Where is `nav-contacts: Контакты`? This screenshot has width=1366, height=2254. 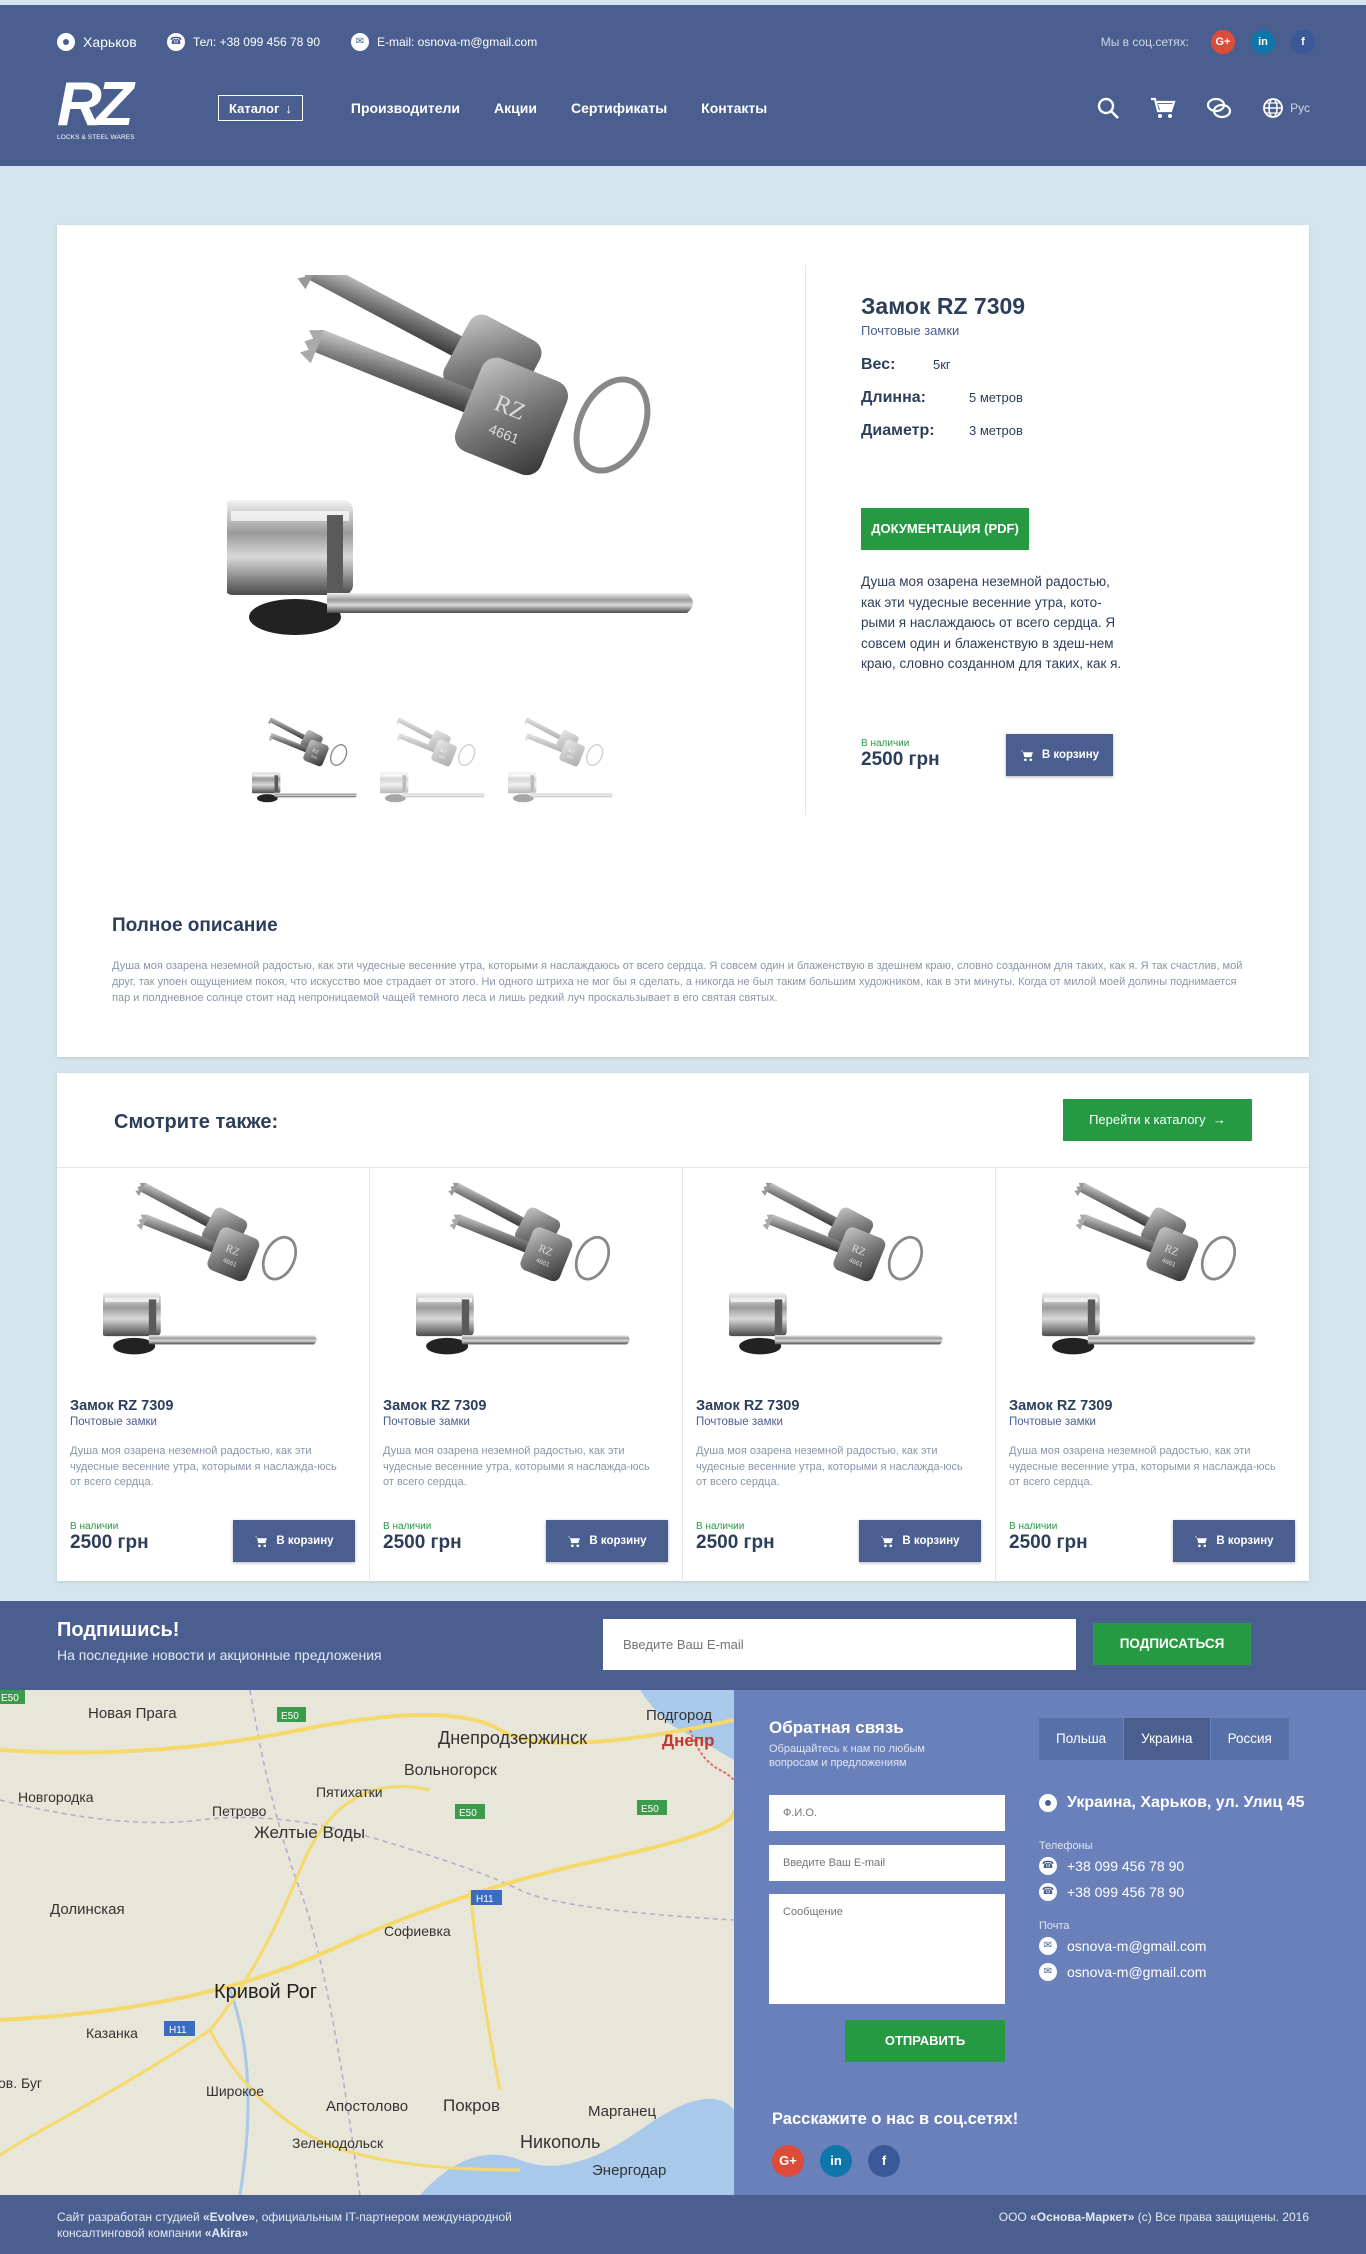 nav-contacts: Контакты is located at coordinates (734, 108).